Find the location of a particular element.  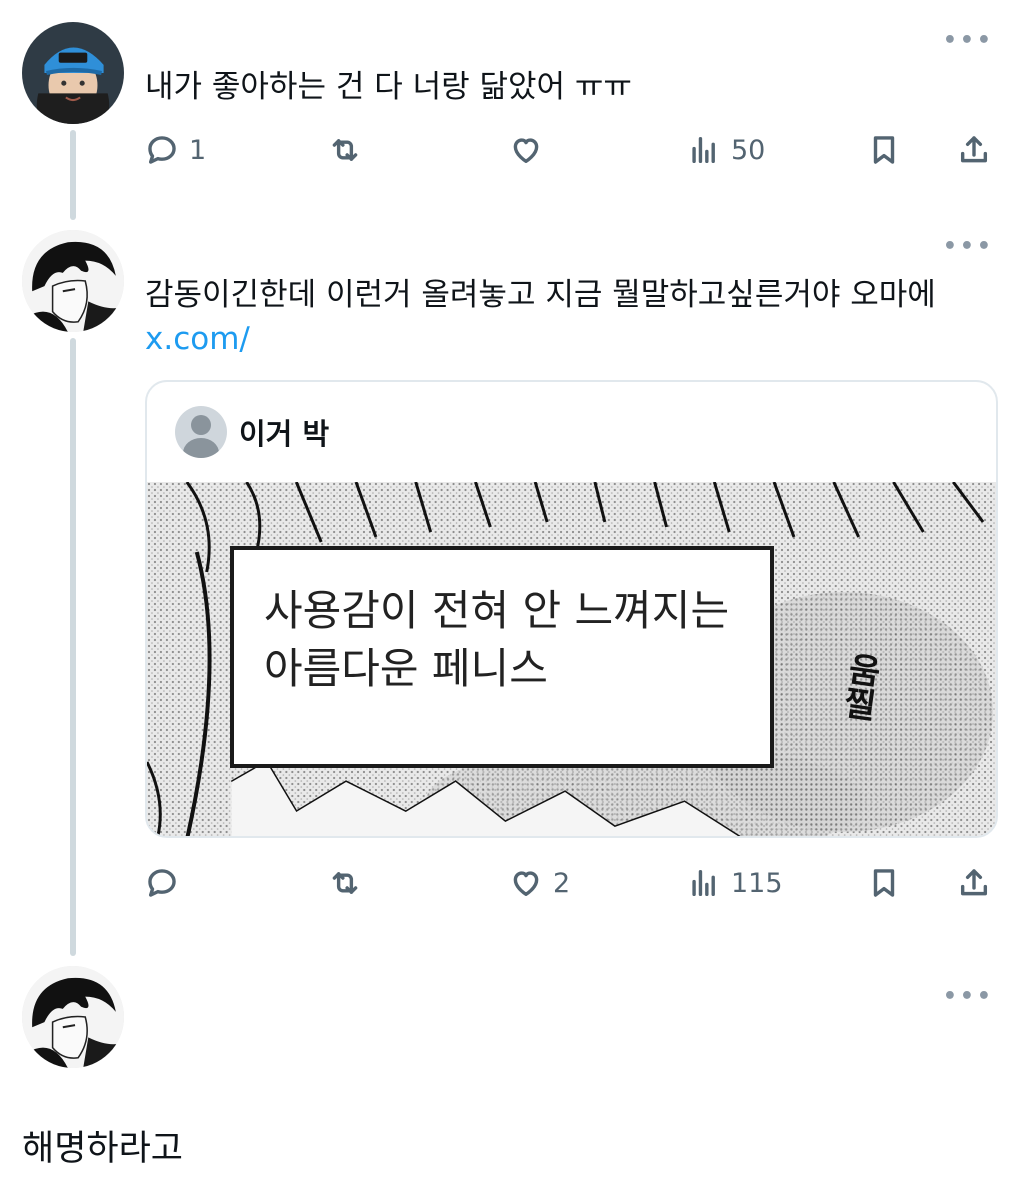

views-button: 115 is located at coordinates (735, 883).